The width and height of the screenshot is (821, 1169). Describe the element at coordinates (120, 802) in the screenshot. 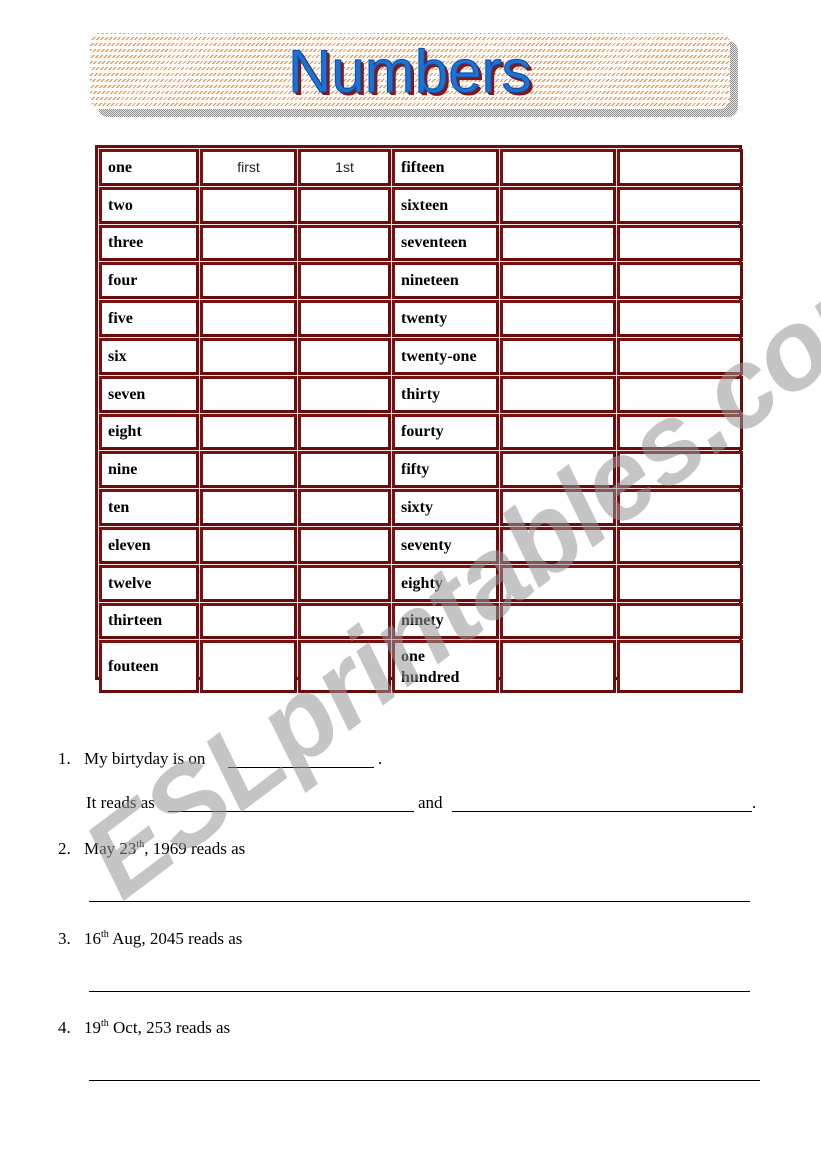

I see `exercise-1-reads-as: It reads as` at that location.